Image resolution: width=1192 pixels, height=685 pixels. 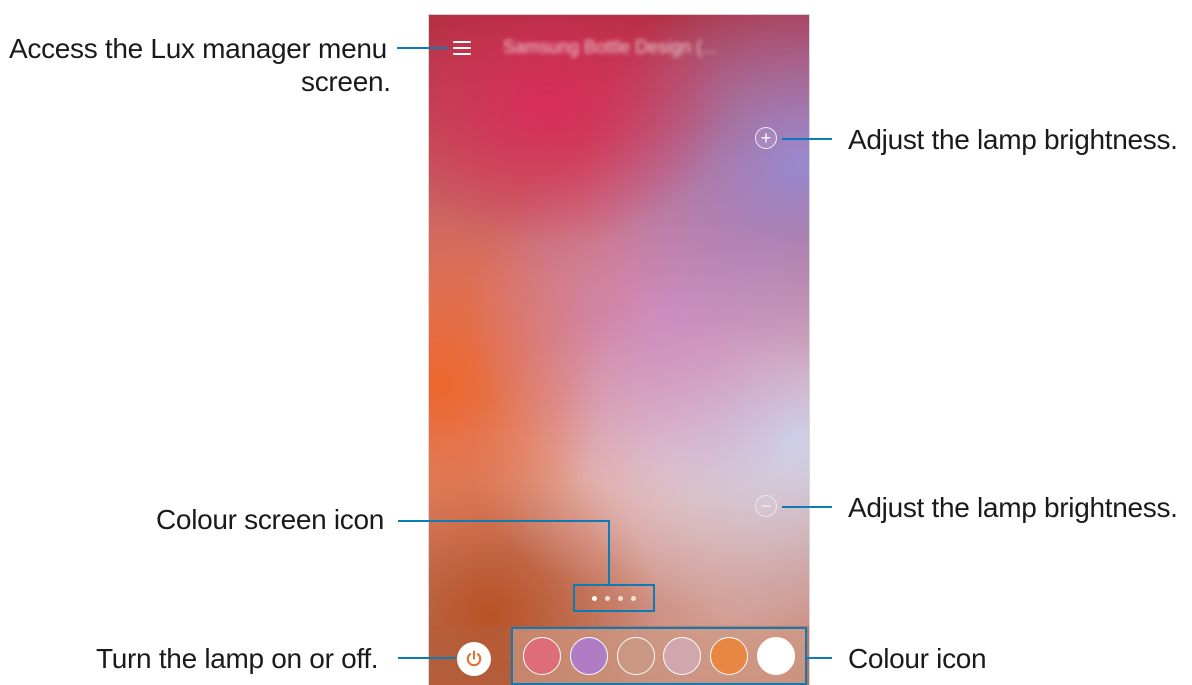 What do you see at coordinates (542, 656) in the screenshot?
I see `colour-swatch-red` at bounding box center [542, 656].